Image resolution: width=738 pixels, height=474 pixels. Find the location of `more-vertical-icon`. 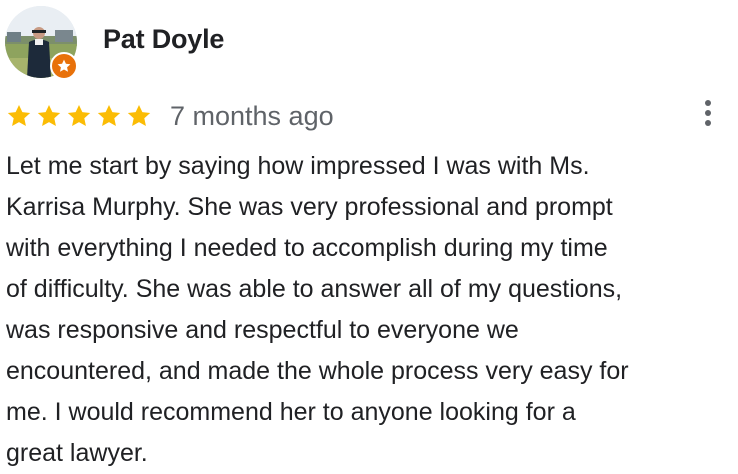

more-vertical-icon is located at coordinates (708, 113).